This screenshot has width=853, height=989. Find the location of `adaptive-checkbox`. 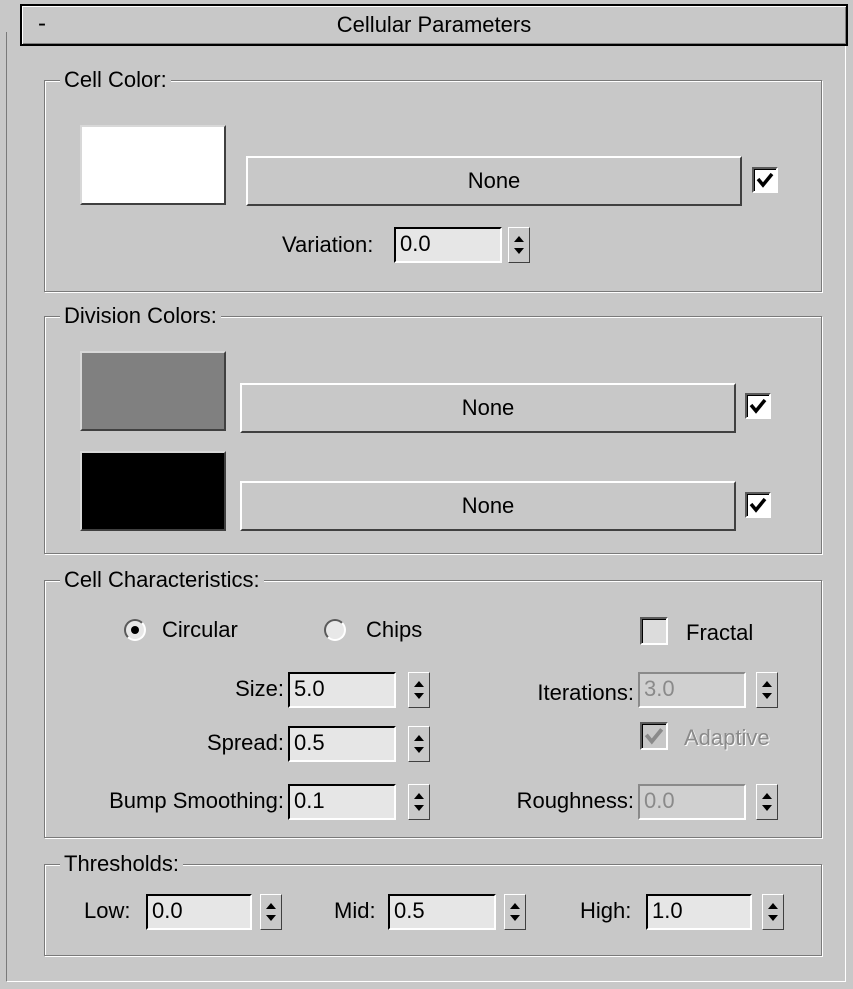

adaptive-checkbox is located at coordinates (654, 736).